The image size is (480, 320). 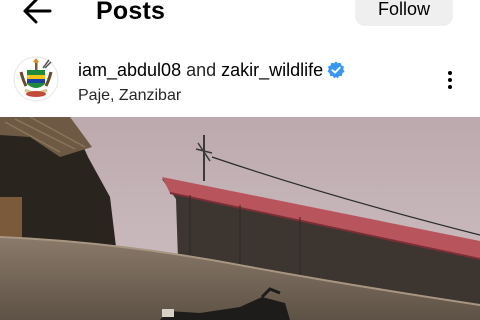 What do you see at coordinates (450, 73) in the screenshot?
I see `more-vertical-icon` at bounding box center [450, 73].